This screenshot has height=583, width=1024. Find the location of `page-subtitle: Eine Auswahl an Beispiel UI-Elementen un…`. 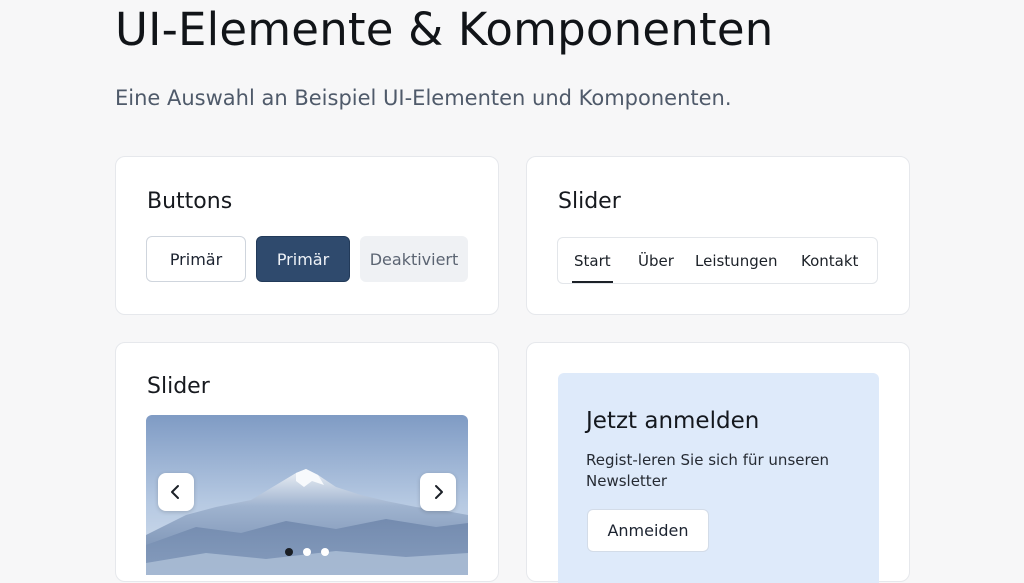

page-subtitle: Eine Auswahl an Beispiel UI-Elementen un… is located at coordinates (423, 98).